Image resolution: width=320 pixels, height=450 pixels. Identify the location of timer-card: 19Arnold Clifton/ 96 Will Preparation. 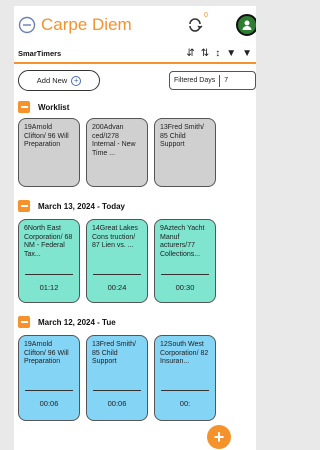
(49, 152).